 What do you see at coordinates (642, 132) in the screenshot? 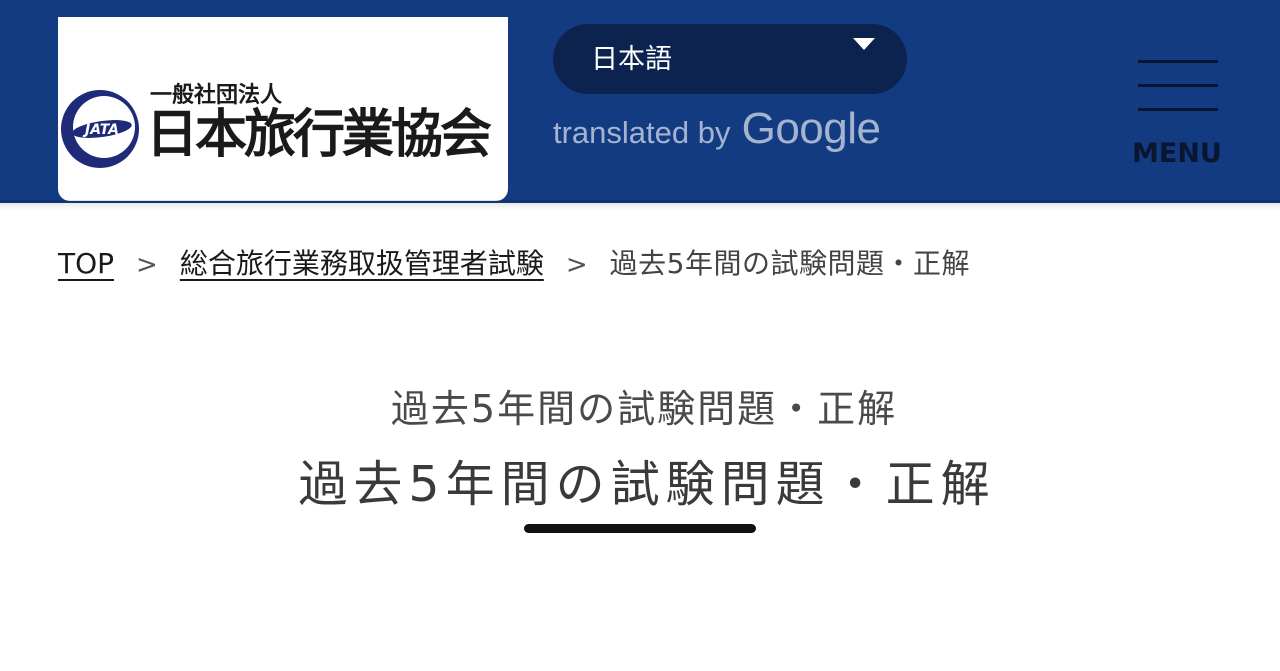
I see `translated-by-text: translated by` at bounding box center [642, 132].